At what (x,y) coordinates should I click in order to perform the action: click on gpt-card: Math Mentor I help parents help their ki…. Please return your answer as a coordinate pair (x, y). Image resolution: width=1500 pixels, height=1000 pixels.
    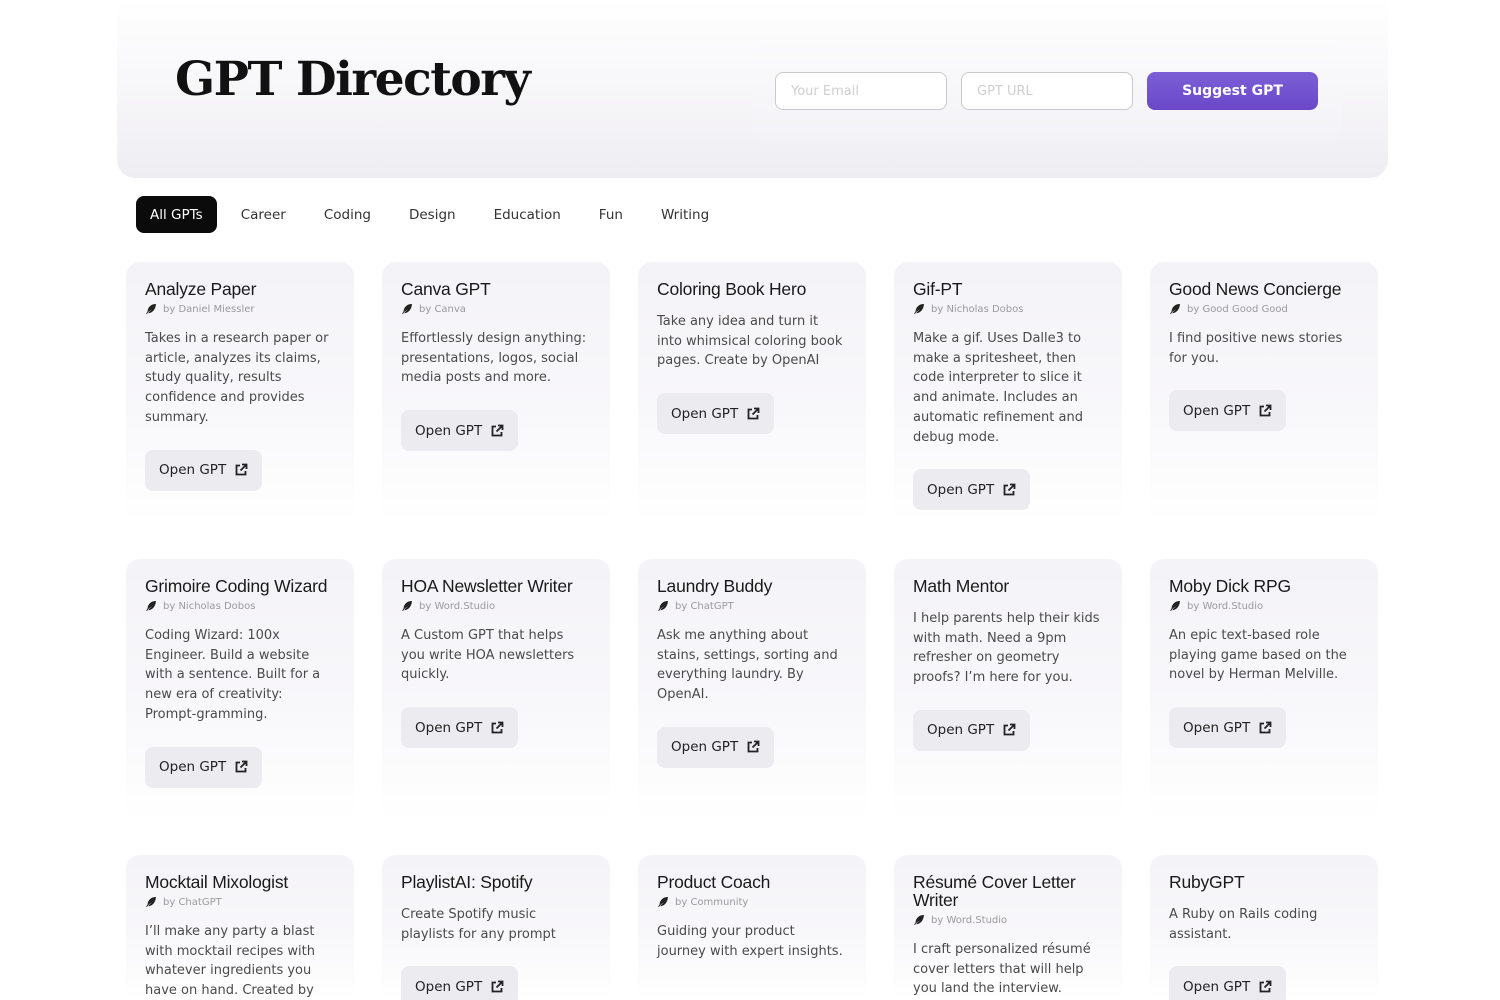
    Looking at the image, I should click on (1008, 690).